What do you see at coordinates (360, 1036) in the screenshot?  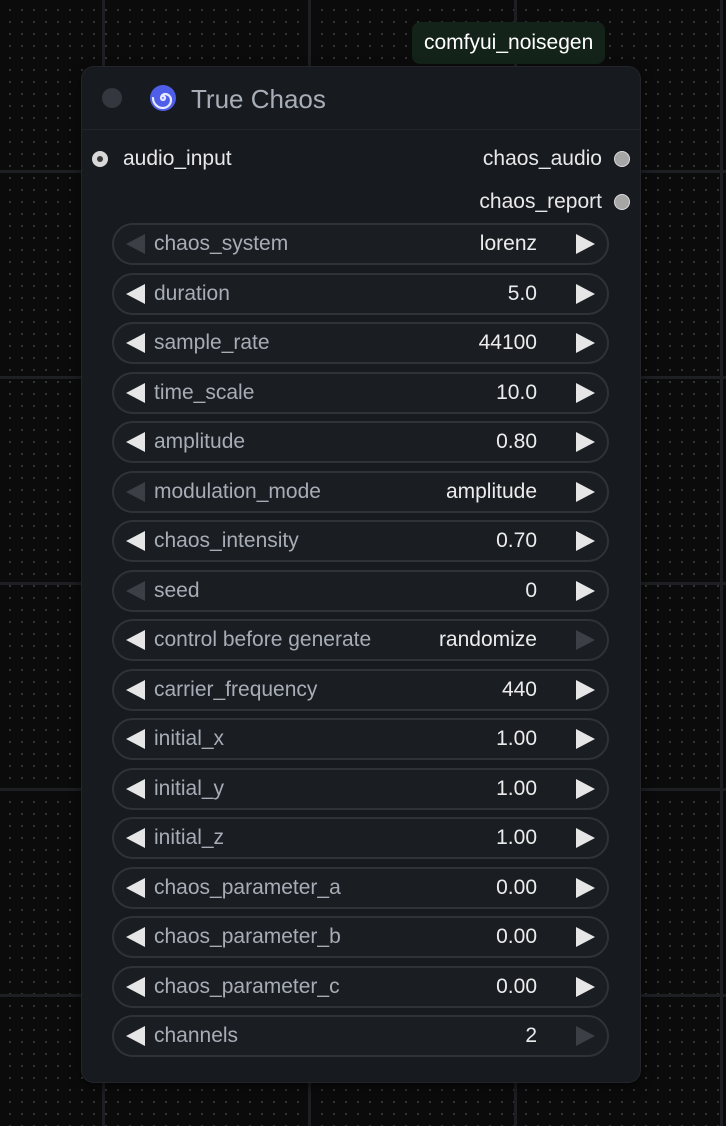 I see `widget-channels: channels 2` at bounding box center [360, 1036].